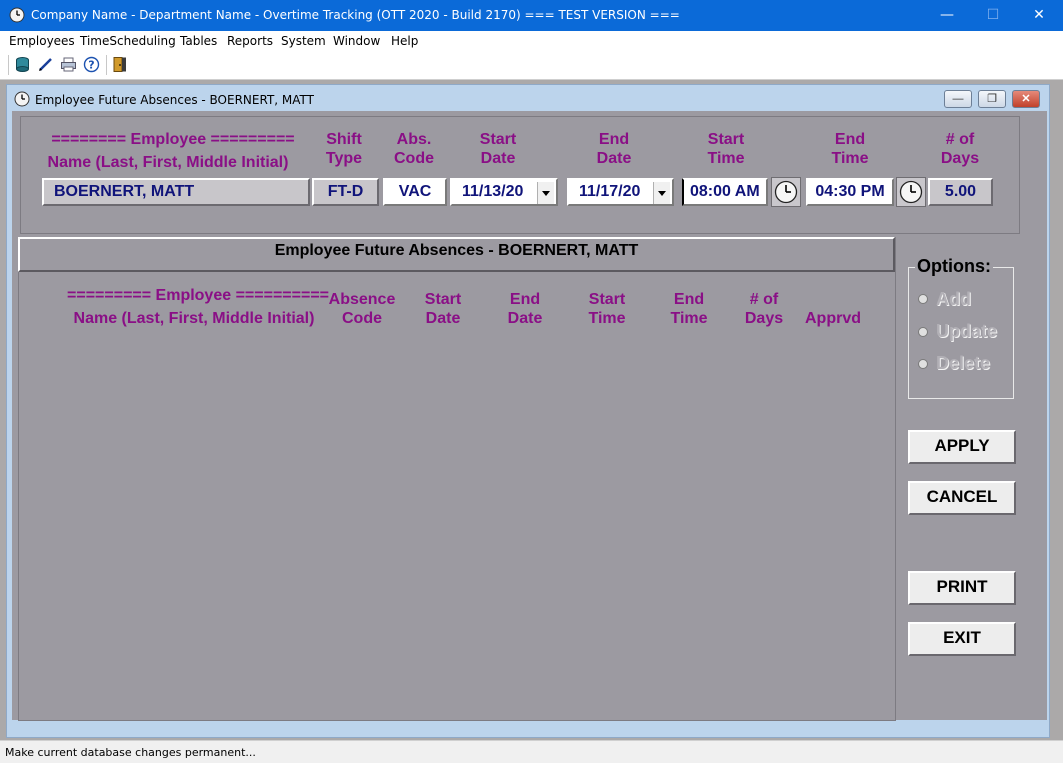 The width and height of the screenshot is (1063, 763). I want to click on cancel-button: CANCEL, so click(962, 498).